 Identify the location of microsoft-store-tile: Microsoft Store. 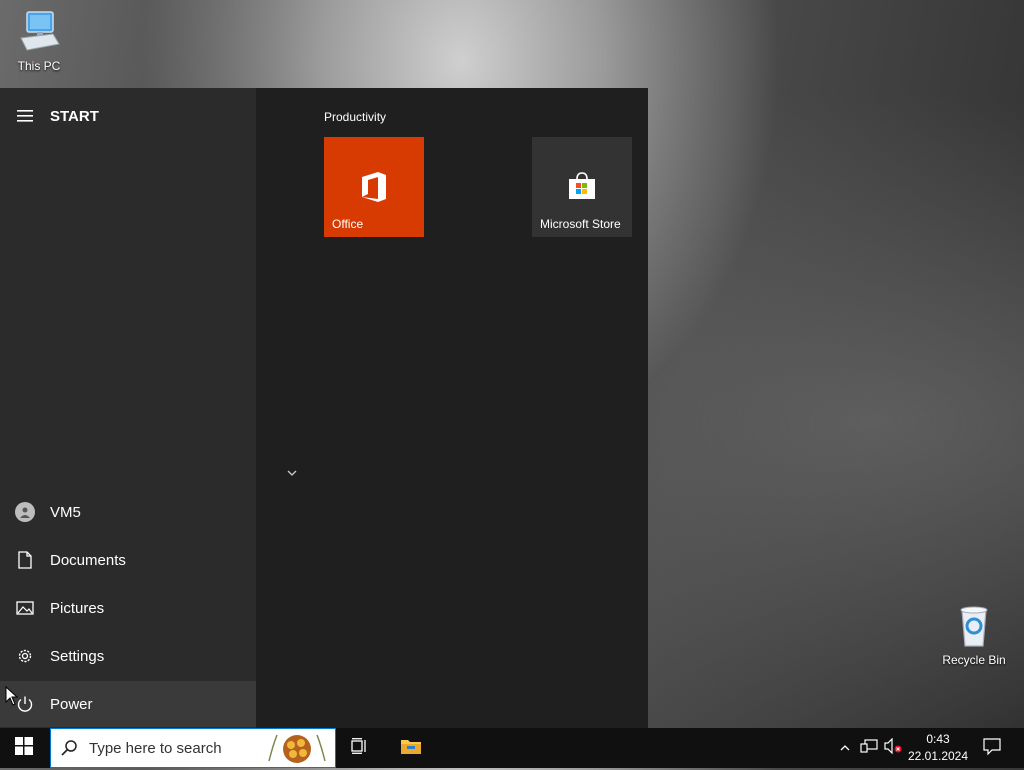
(582, 187).